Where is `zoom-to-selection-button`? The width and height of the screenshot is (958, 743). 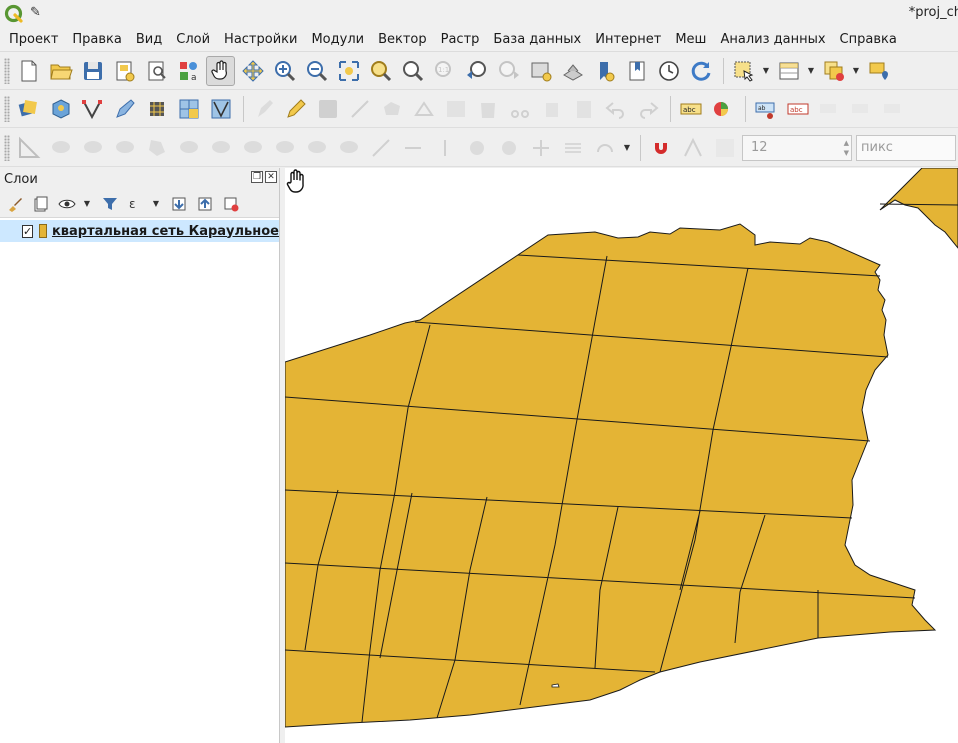
zoom-to-selection-button is located at coordinates (380, 71).